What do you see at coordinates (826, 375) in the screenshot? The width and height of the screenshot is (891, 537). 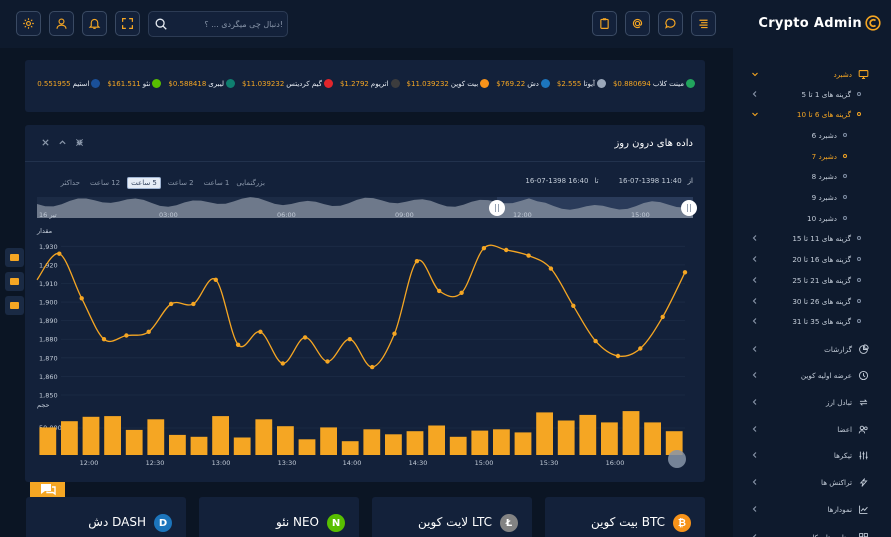 I see `sidebar-item-label: عرضه اولیه کوین` at bounding box center [826, 375].